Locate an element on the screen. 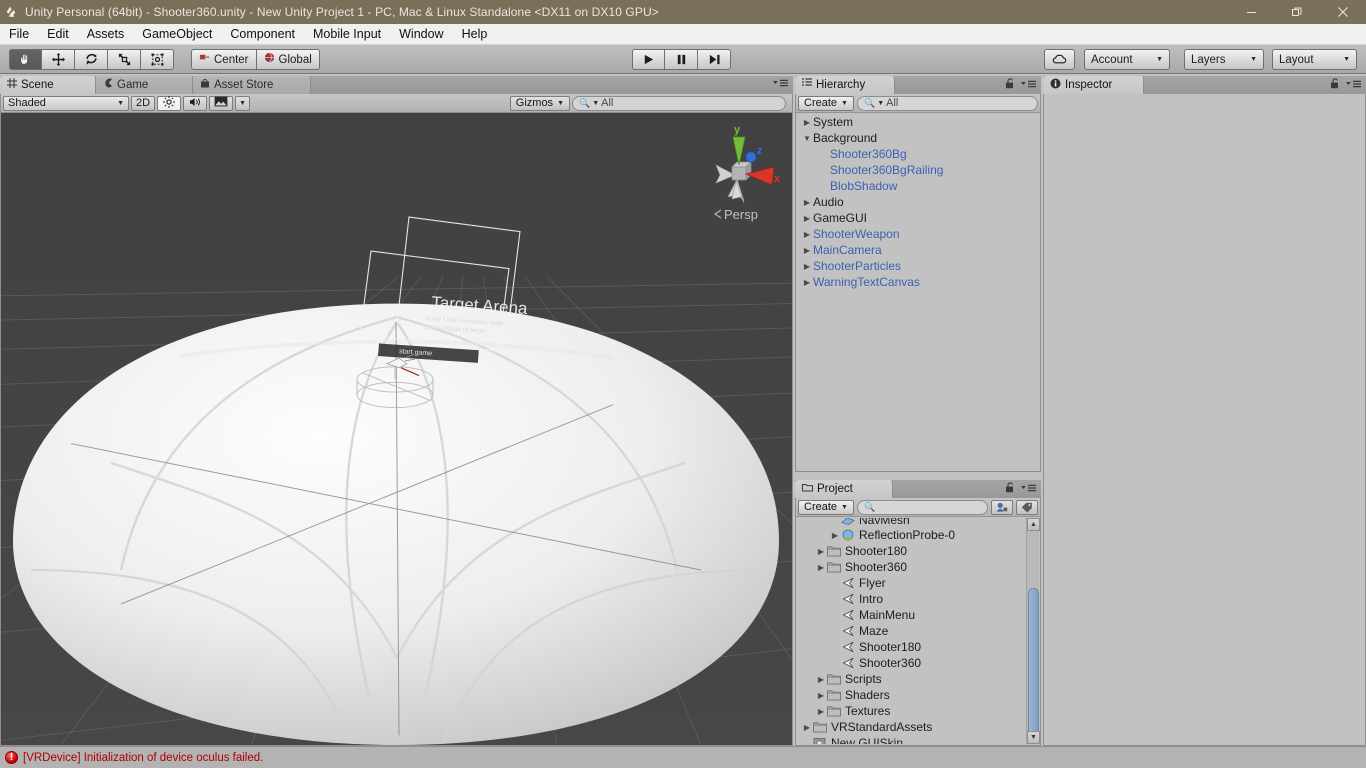  tab-scene: Scene is located at coordinates (48, 85).